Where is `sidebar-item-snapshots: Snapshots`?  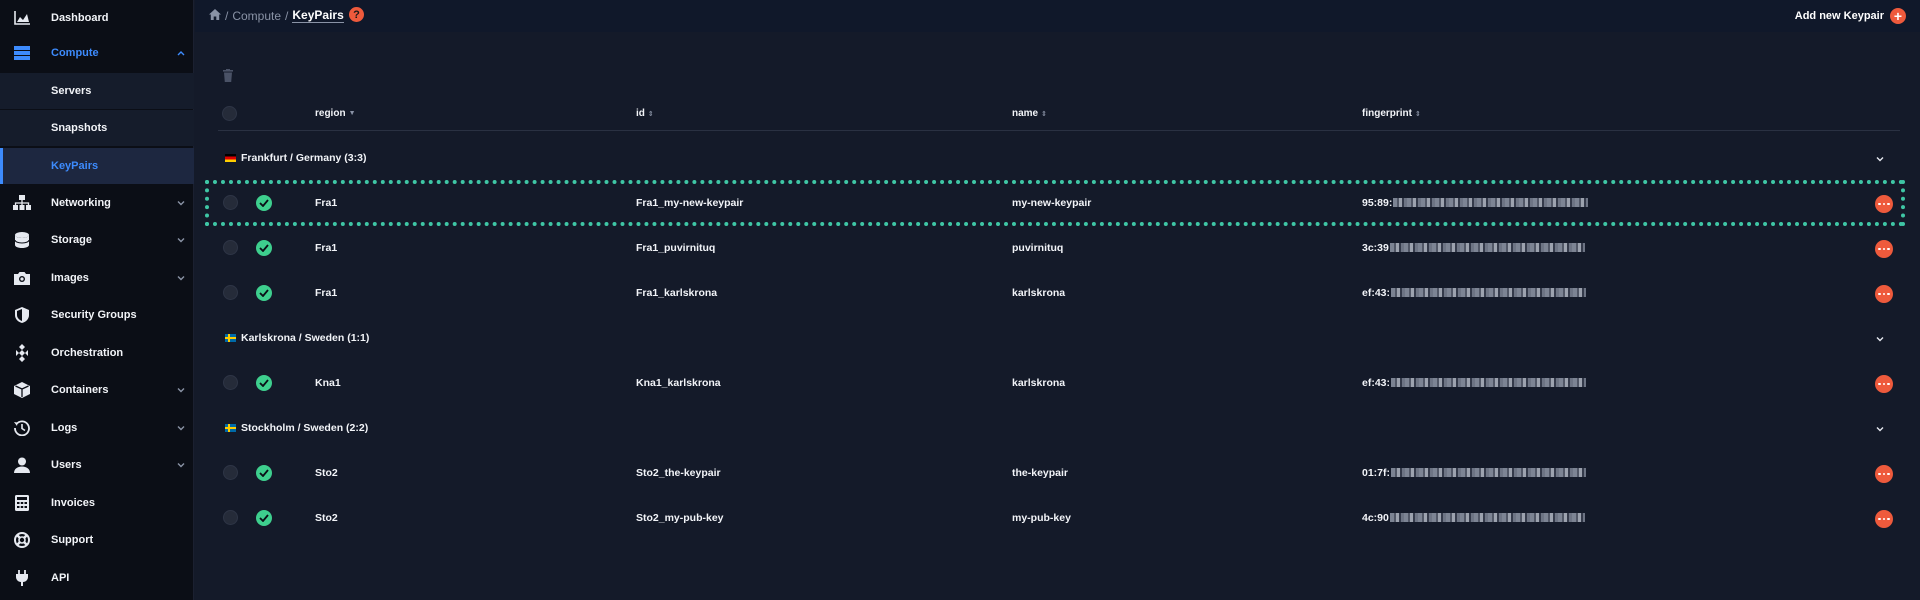
sidebar-item-snapshots: Snapshots is located at coordinates (97, 128).